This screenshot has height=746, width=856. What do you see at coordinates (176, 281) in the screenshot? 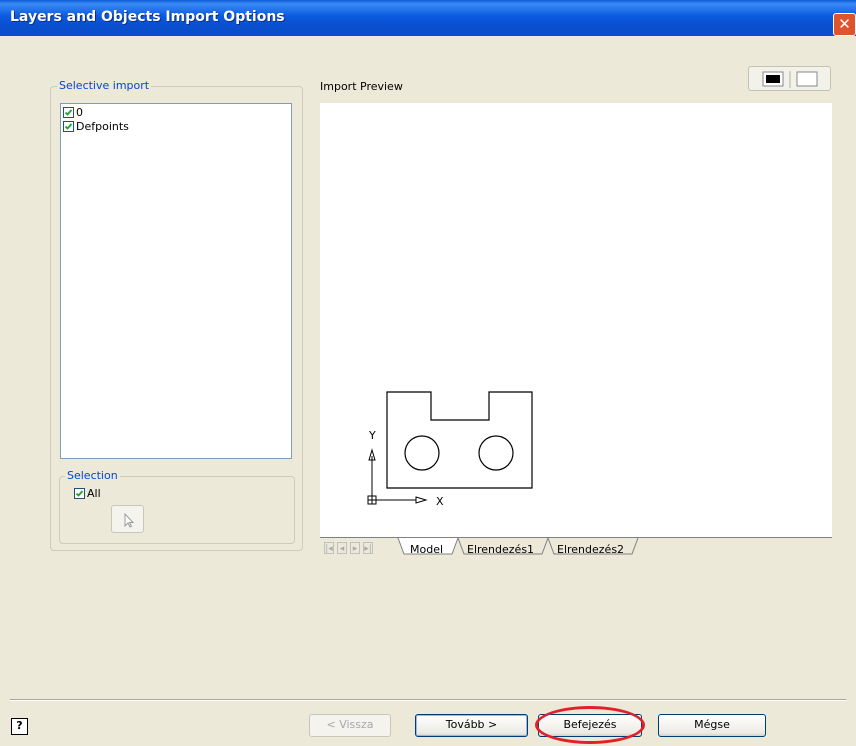
I see `layer-list: 0 Defpoints` at bounding box center [176, 281].